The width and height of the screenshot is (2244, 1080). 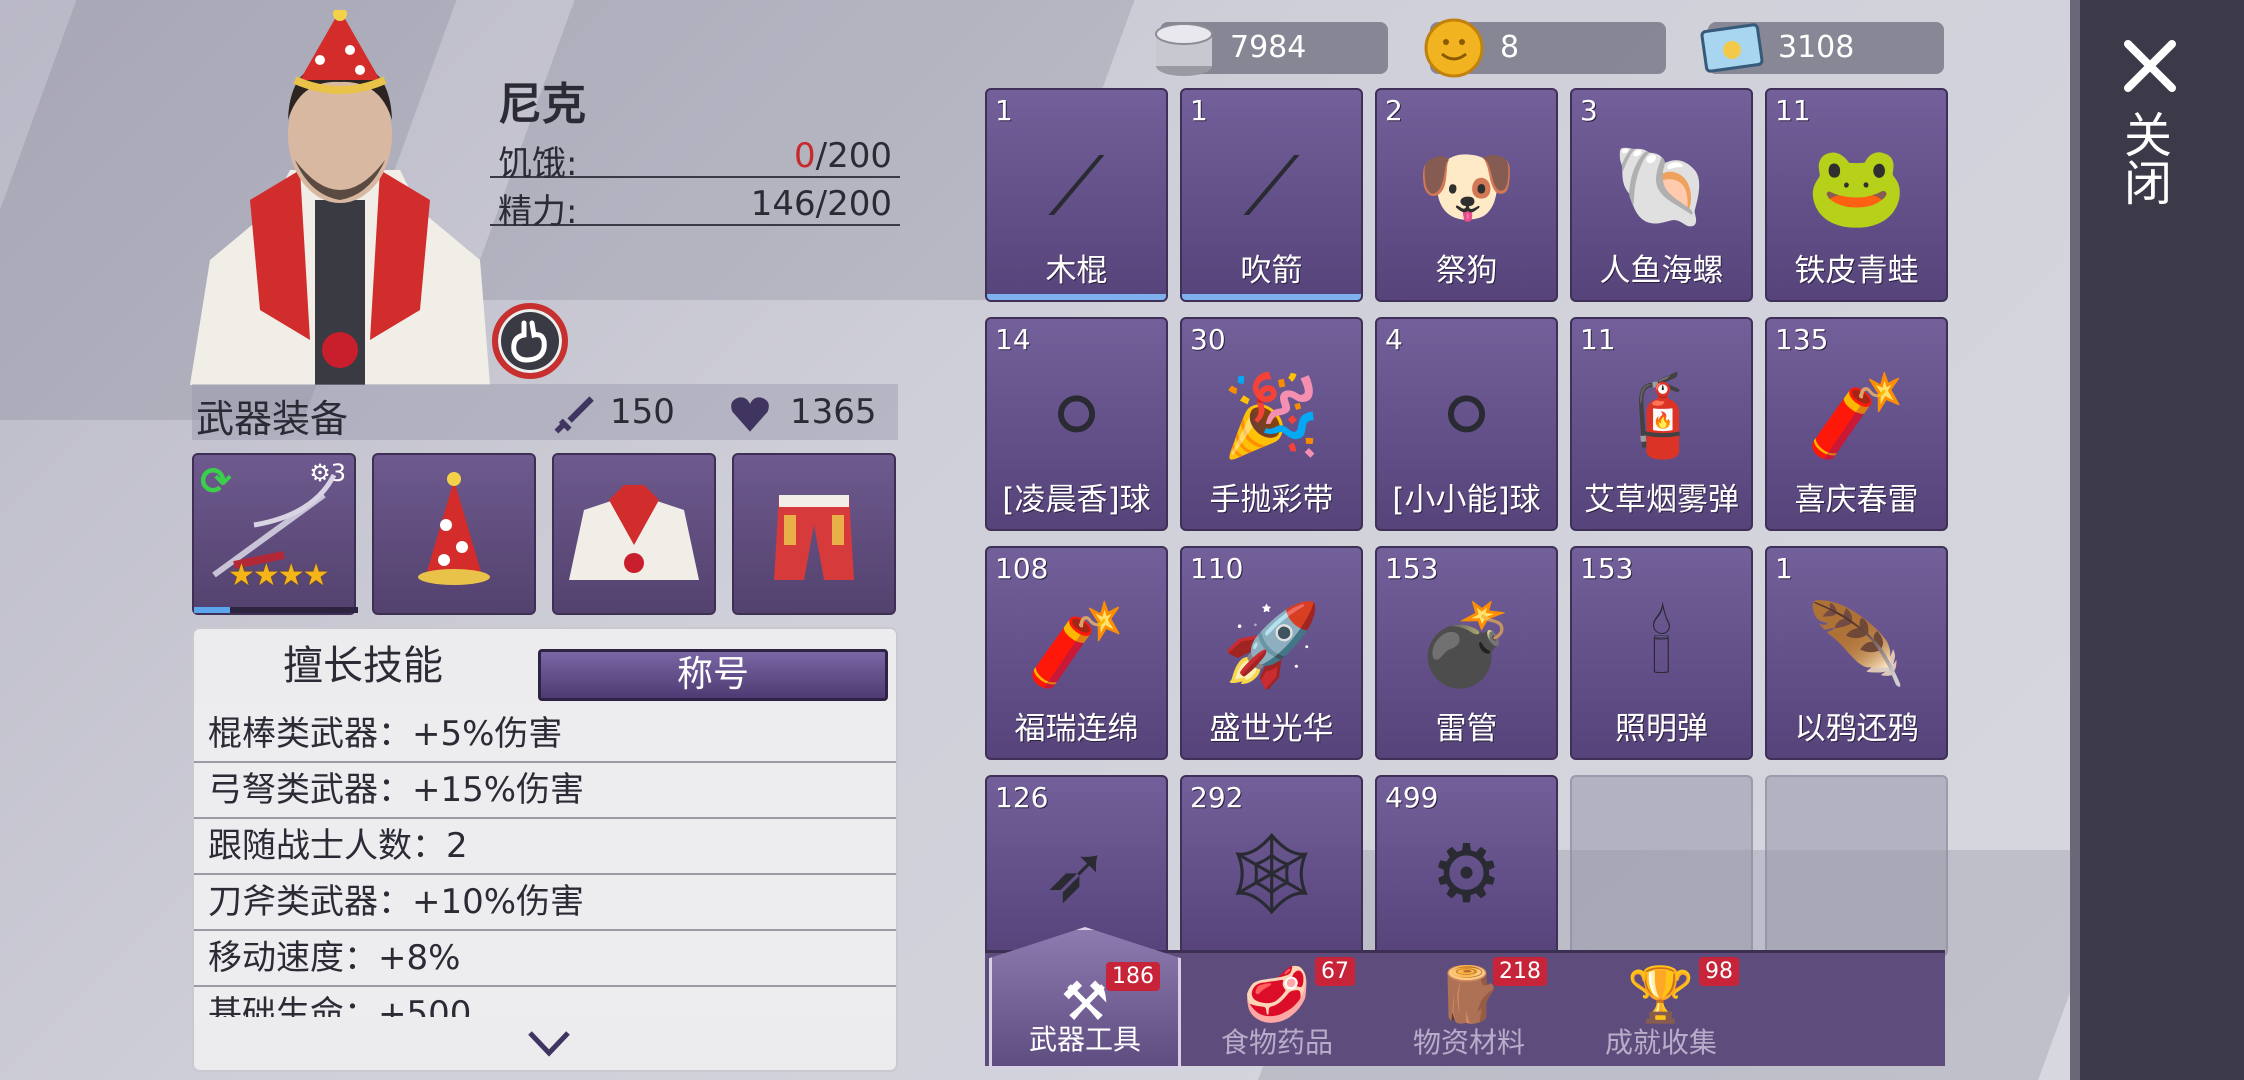 What do you see at coordinates (1076, 415) in the screenshot?
I see `ball-icon: ⚪` at bounding box center [1076, 415].